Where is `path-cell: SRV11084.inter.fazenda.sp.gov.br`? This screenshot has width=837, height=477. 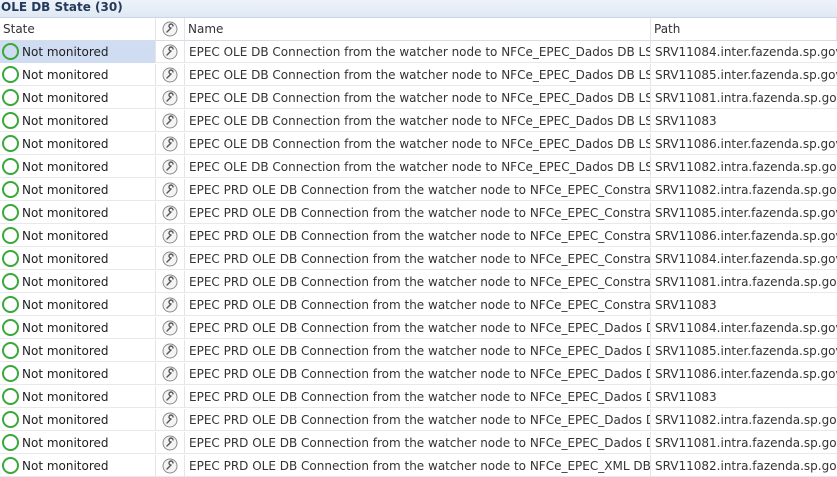
path-cell: SRV11084.inter.fazenda.sp.gov.br is located at coordinates (746, 52).